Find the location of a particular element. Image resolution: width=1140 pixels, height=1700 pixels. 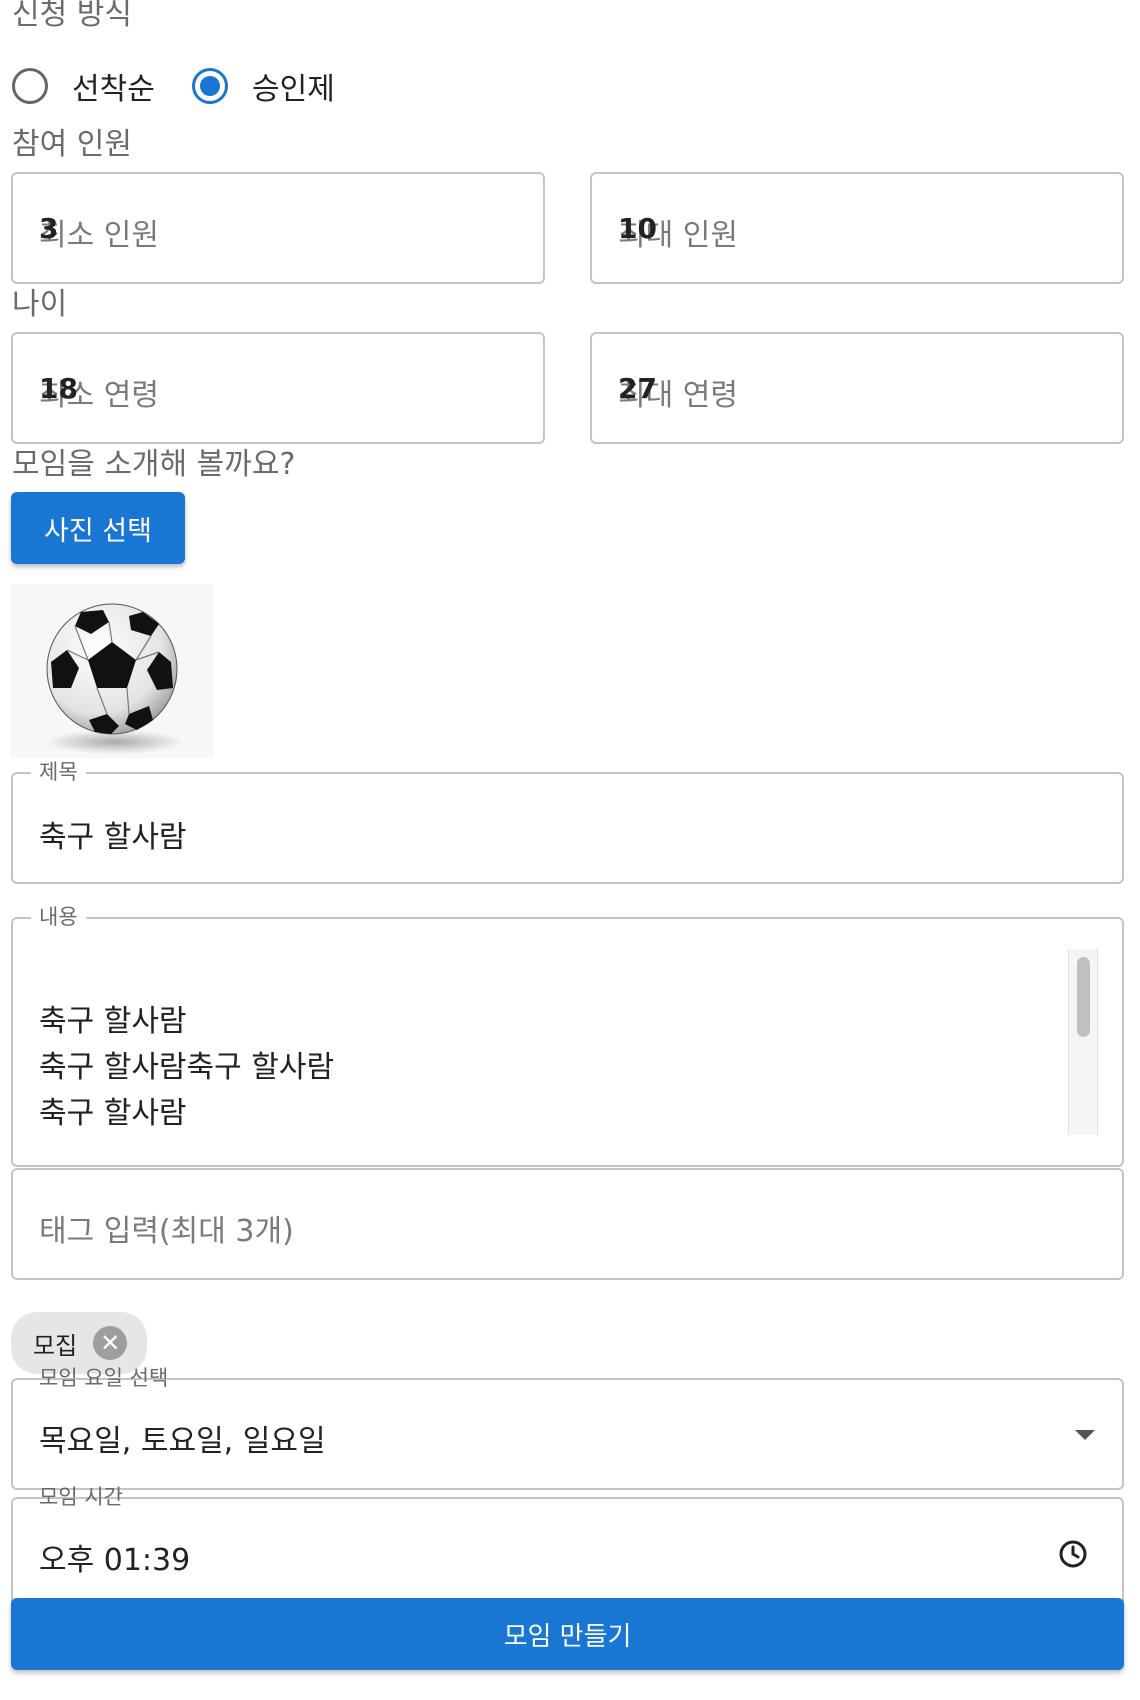

radio-first-come: 선착순 is located at coordinates (83, 86).